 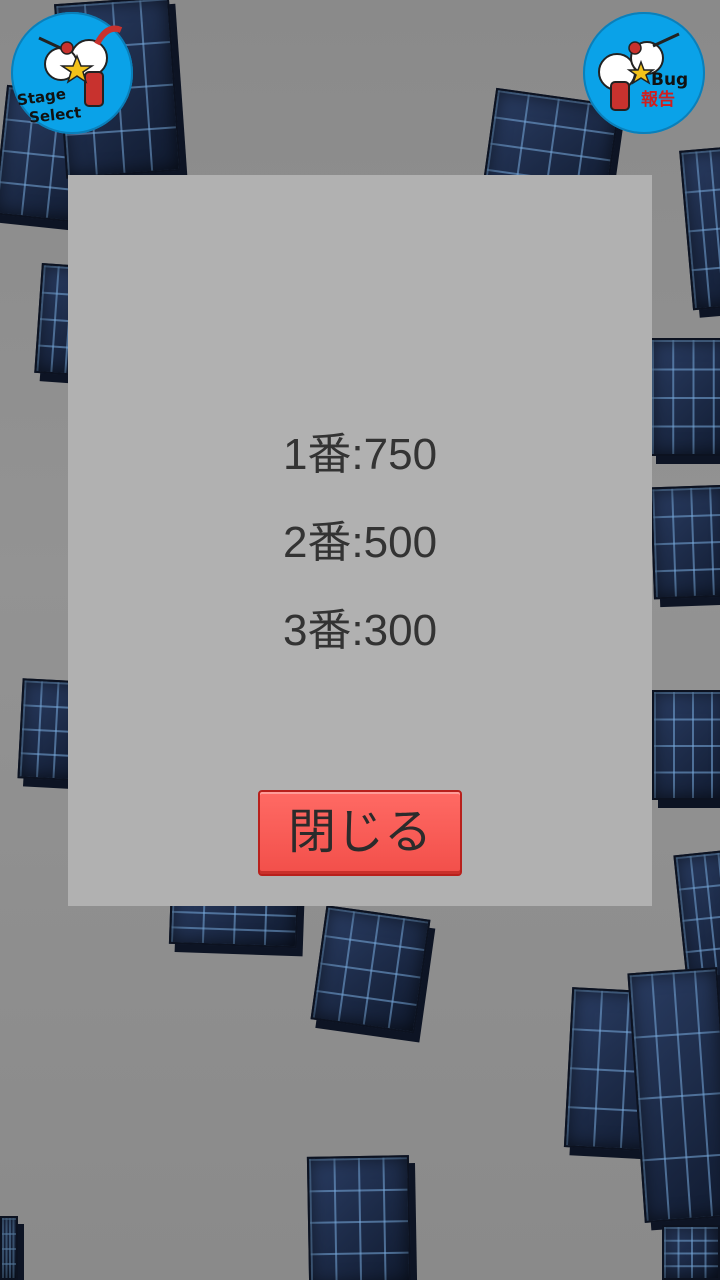 I want to click on stage-select-button: Stage Select, so click(x=72, y=73).